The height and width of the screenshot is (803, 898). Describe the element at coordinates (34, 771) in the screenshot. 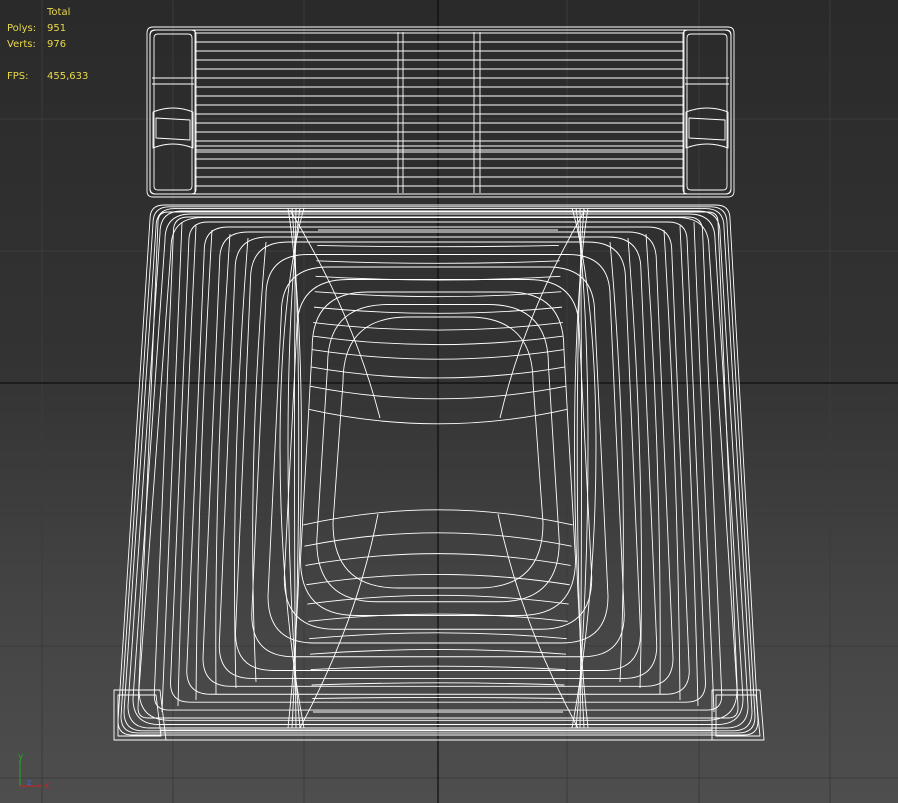

I see `axis-tripod-icon: y z x` at that location.